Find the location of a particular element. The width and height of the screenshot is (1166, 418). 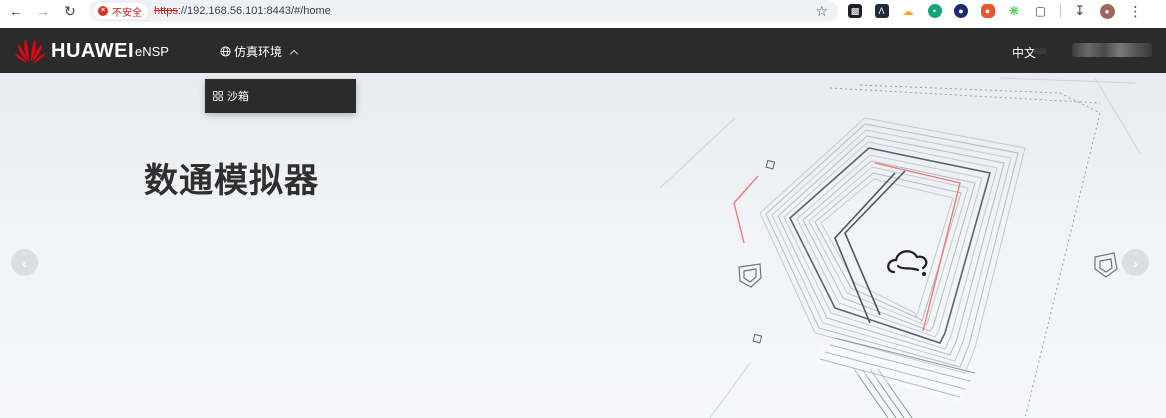

extension-icon-1: ▩ is located at coordinates (855, 11).